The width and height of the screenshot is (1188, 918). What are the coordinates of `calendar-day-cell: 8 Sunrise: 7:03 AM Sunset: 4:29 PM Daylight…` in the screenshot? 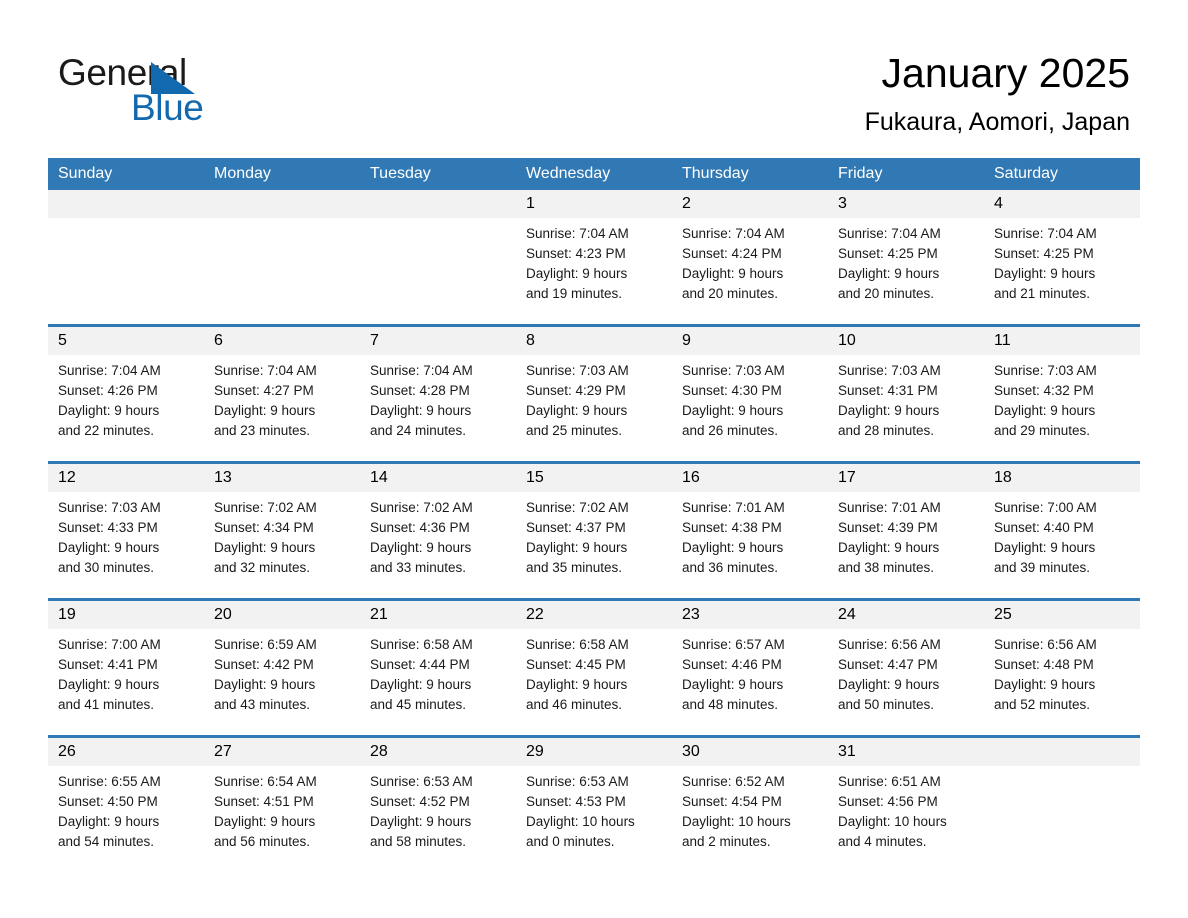 It's located at (594, 388).